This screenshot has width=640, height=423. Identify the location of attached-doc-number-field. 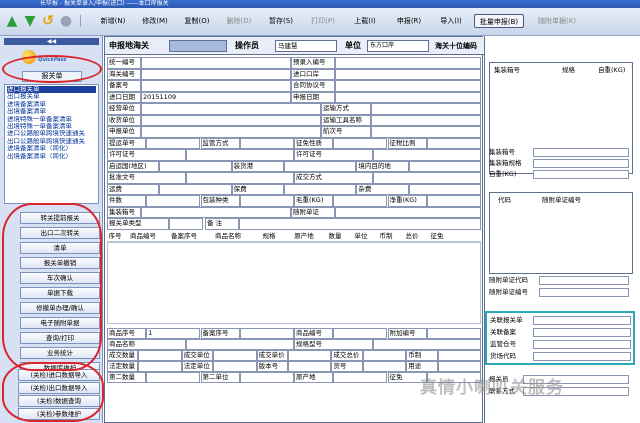
(584, 292).